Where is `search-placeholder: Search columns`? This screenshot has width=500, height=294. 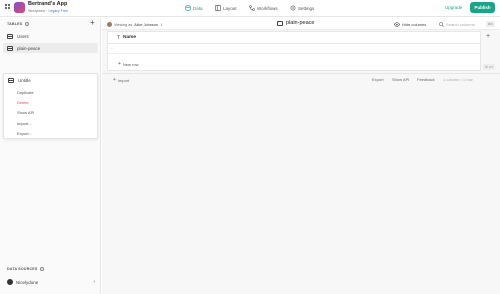 search-placeholder: Search columns is located at coordinates (460, 24).